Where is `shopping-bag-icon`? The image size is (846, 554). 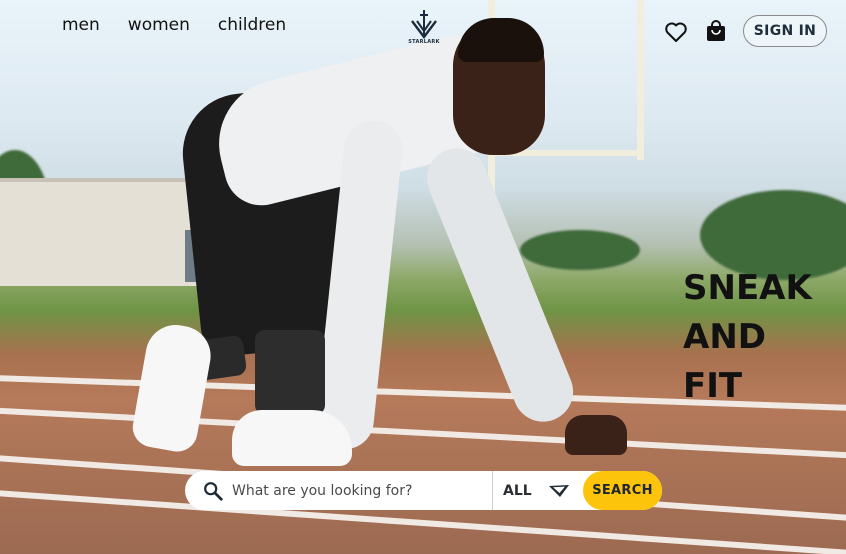 shopping-bag-icon is located at coordinates (716, 30).